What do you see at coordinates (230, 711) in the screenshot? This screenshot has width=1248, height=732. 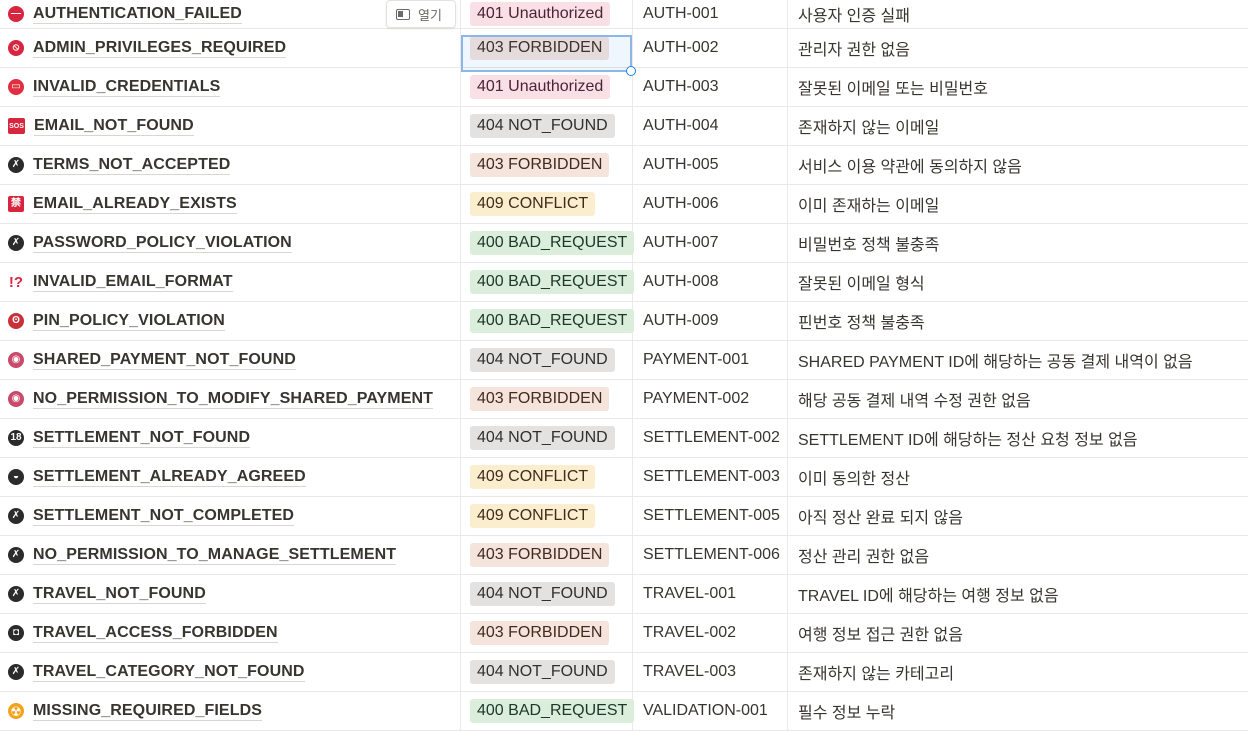 I see `name-cell: ☢ MISSING_REQUIRED_FIELDS` at bounding box center [230, 711].